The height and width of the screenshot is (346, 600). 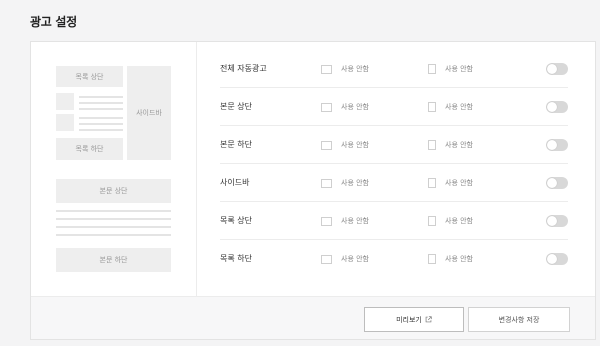 What do you see at coordinates (394, 69) in the screenshot?
I see `setting-row: 전체 자동광고 사용 안함 사용 안함` at bounding box center [394, 69].